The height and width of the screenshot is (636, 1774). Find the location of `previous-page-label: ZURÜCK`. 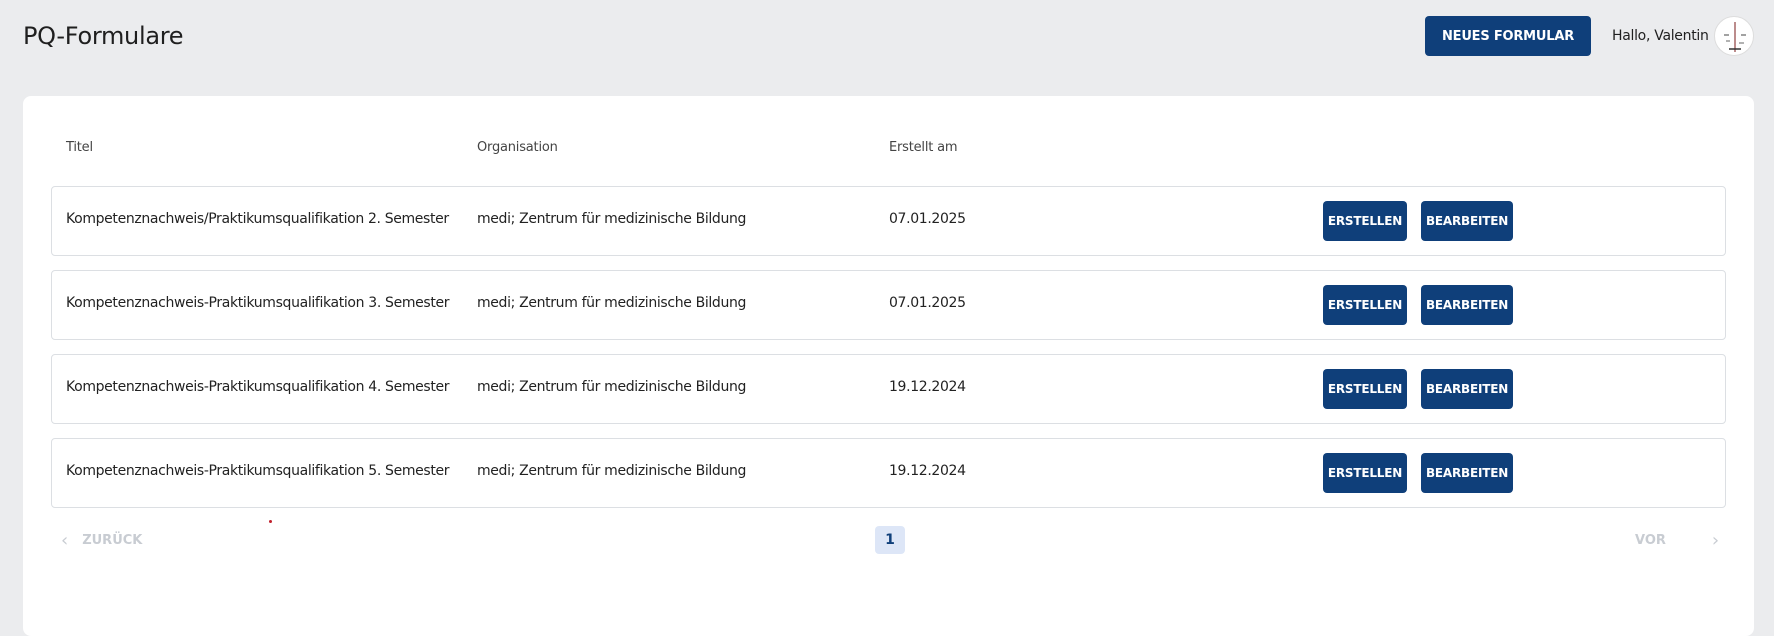

previous-page-label: ZURÜCK is located at coordinates (112, 540).